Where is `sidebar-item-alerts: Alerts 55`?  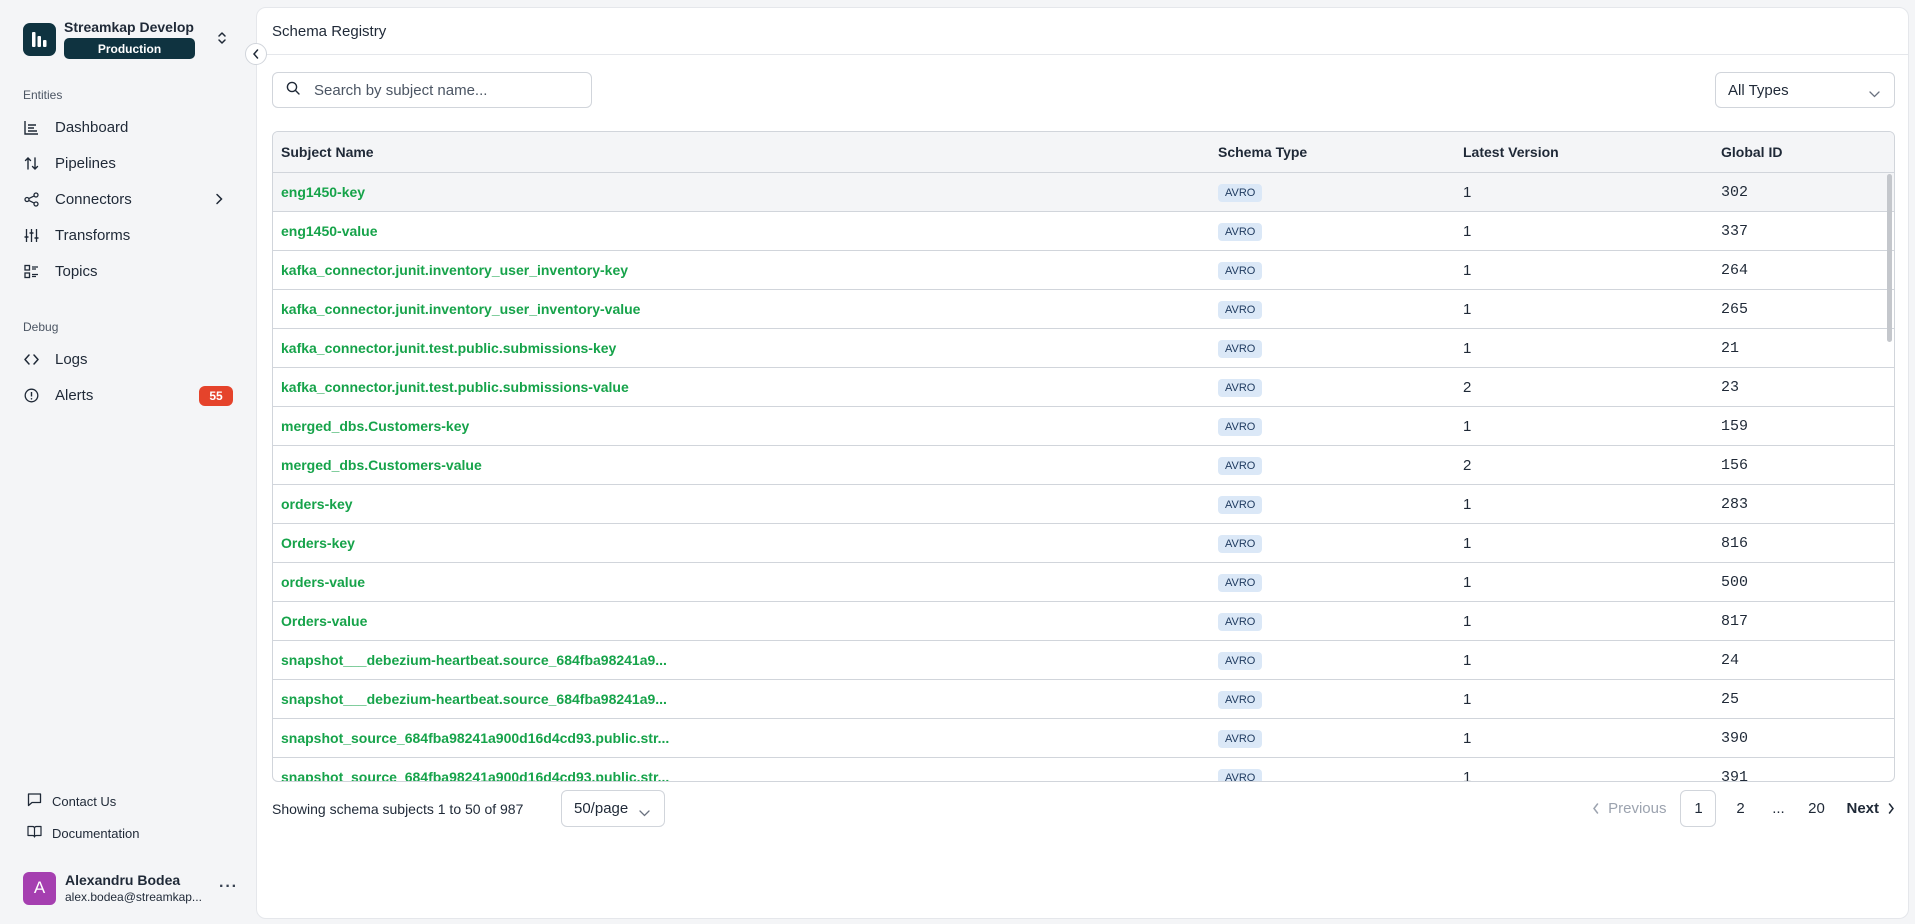 sidebar-item-alerts: Alerts 55 is located at coordinates (128, 395).